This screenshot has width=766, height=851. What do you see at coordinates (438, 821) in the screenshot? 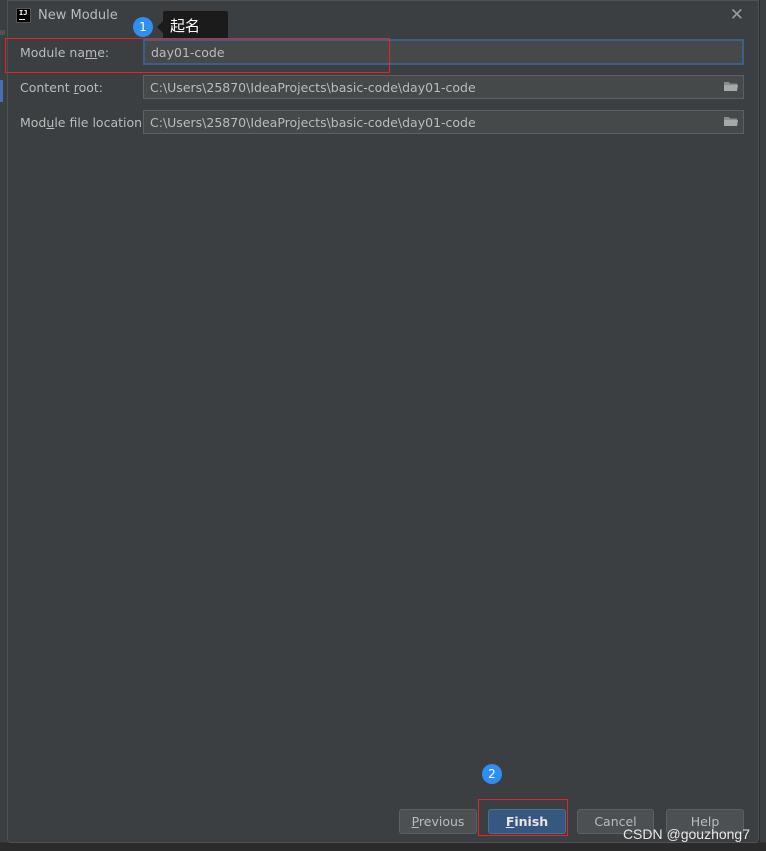
I see `previous-button: Previous` at bounding box center [438, 821].